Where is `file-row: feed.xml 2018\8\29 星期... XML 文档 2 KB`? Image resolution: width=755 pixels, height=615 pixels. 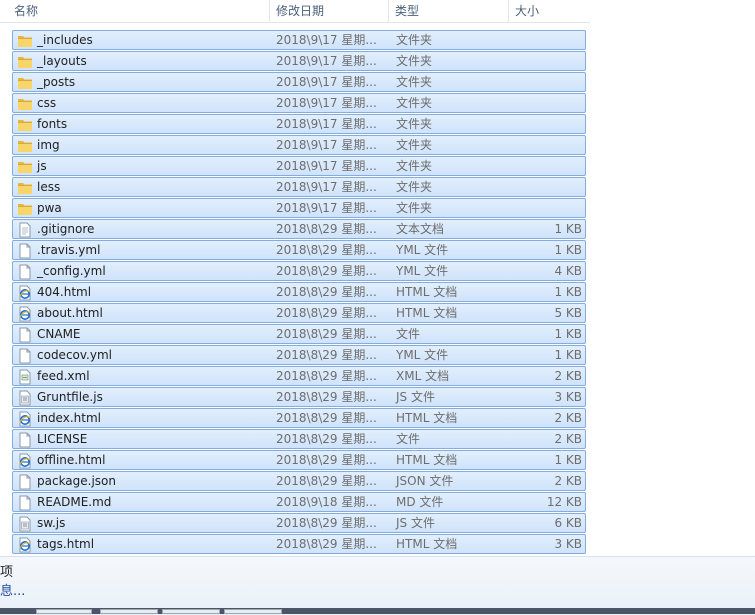 file-row: feed.xml 2018\8\29 星期... XML 文档 2 KB is located at coordinates (299, 376).